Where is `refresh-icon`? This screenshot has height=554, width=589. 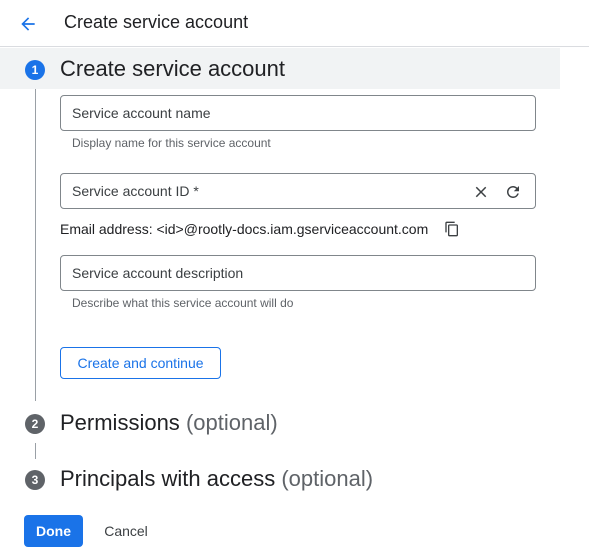
refresh-icon is located at coordinates (513, 192).